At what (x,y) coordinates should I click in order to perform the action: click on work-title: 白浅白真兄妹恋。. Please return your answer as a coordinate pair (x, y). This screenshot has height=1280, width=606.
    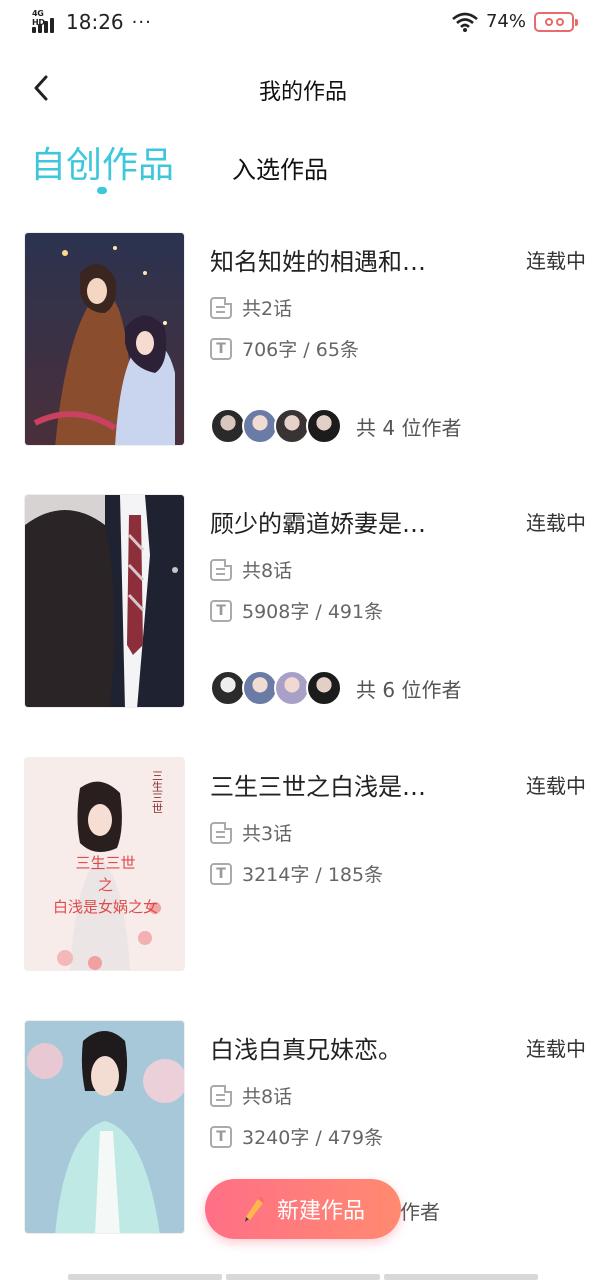
    Looking at the image, I should click on (335, 1047).